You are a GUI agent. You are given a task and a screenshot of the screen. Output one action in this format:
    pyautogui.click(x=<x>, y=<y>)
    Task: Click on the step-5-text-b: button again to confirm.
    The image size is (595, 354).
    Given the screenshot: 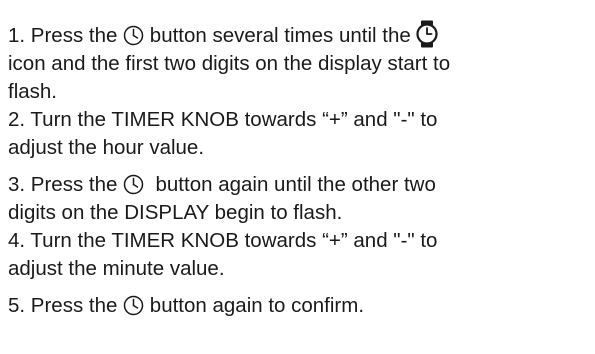 What is the action you would take?
    pyautogui.click(x=257, y=305)
    